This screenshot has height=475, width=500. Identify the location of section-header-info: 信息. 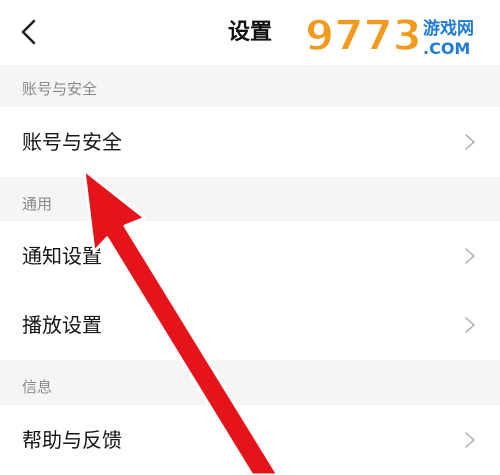
(250, 382).